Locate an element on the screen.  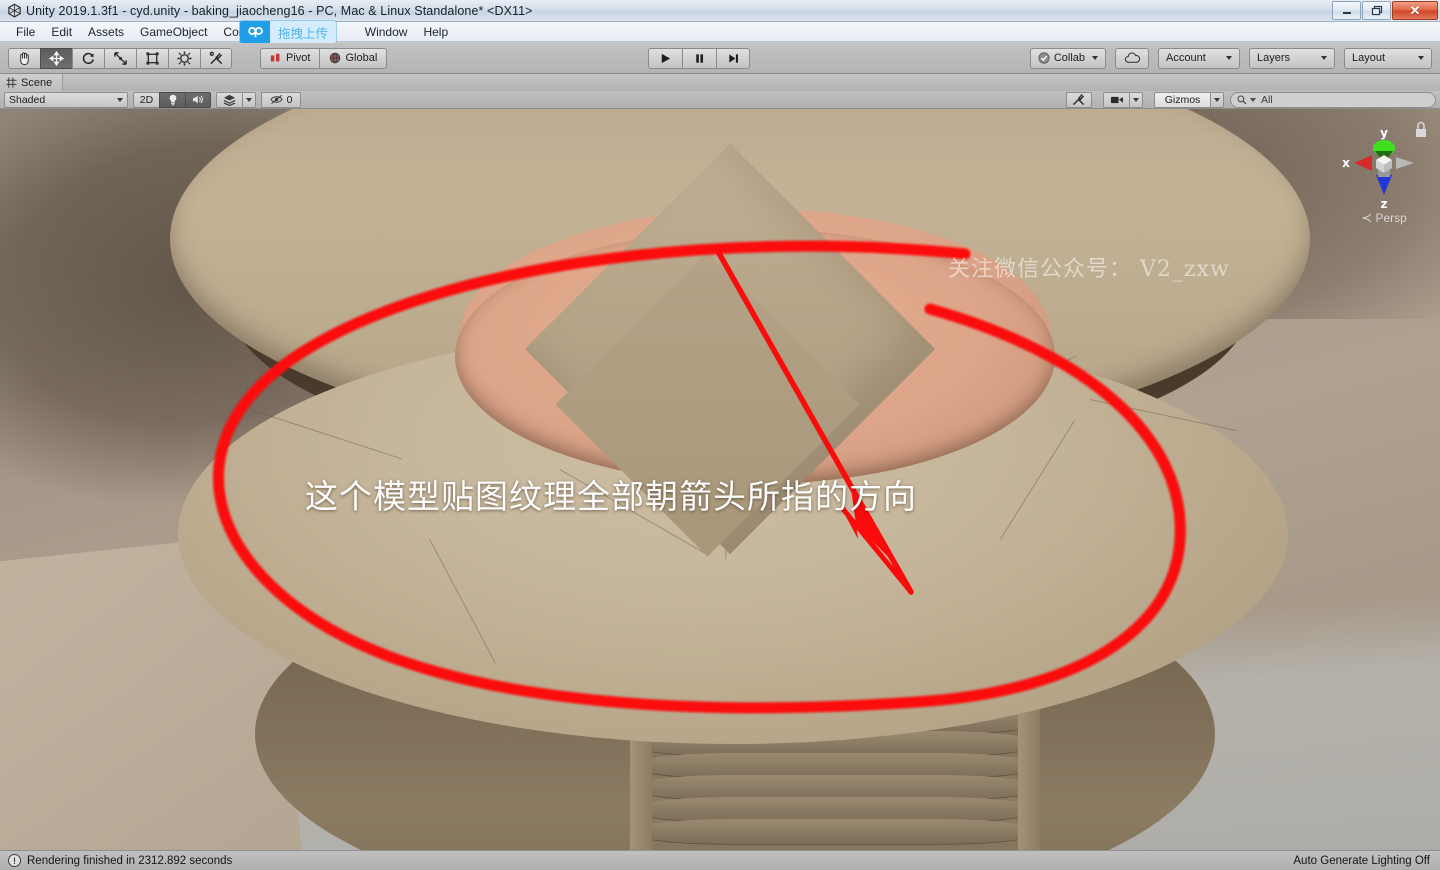
layers-button: Layers is located at coordinates (1292, 58).